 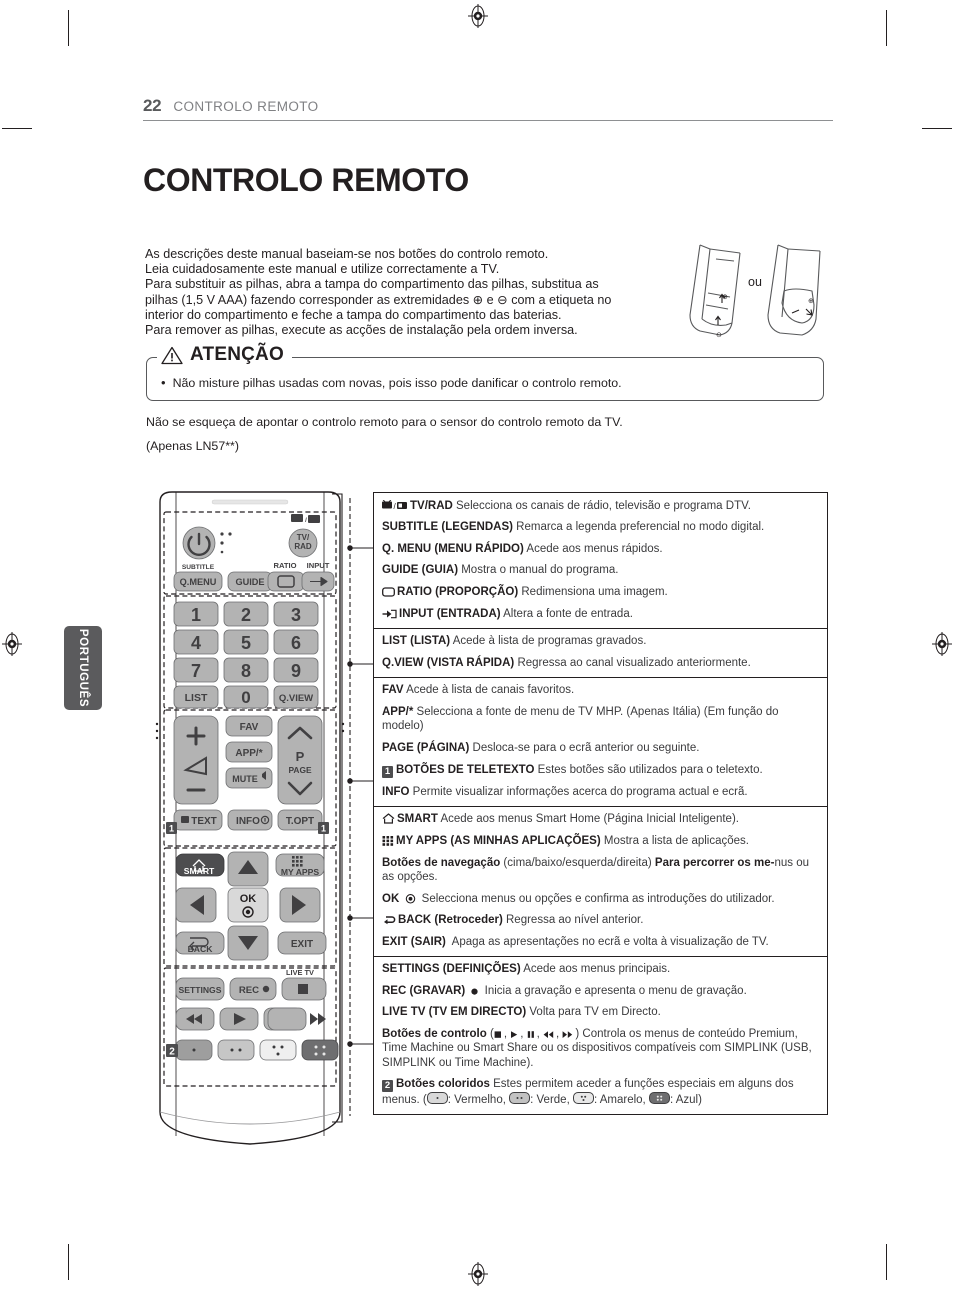 What do you see at coordinates (387, 1086) in the screenshot?
I see `badge-2-icon: 2` at bounding box center [387, 1086].